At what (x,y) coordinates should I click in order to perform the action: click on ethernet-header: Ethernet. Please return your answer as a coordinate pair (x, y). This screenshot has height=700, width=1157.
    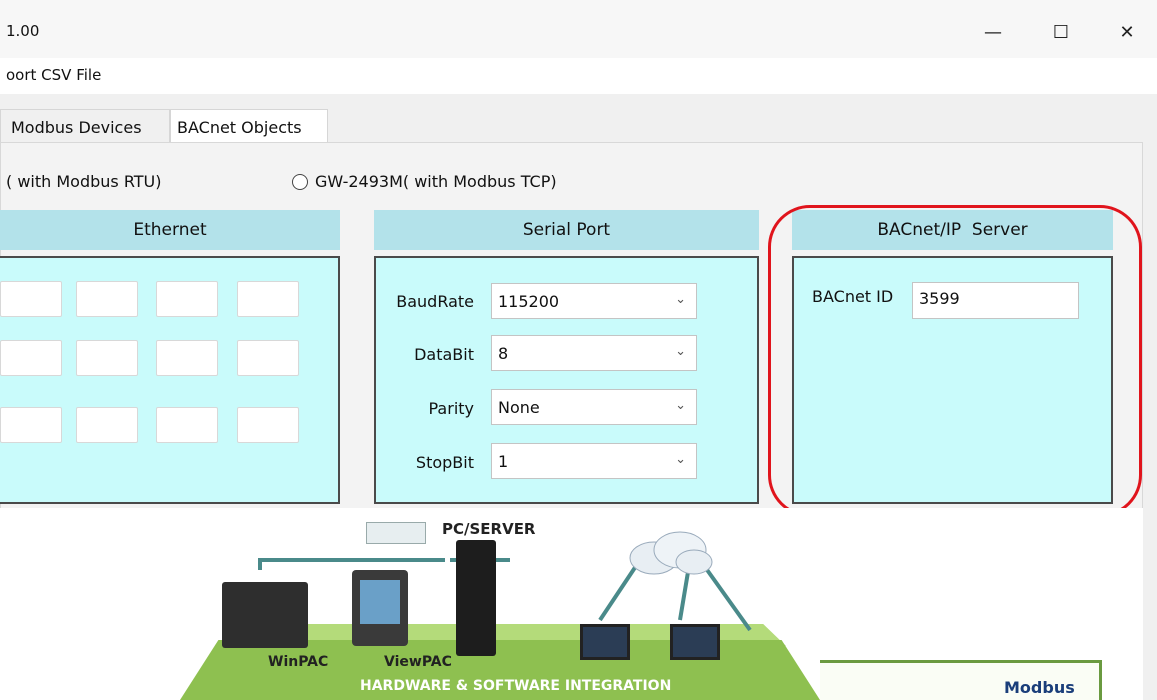
    Looking at the image, I should click on (170, 230).